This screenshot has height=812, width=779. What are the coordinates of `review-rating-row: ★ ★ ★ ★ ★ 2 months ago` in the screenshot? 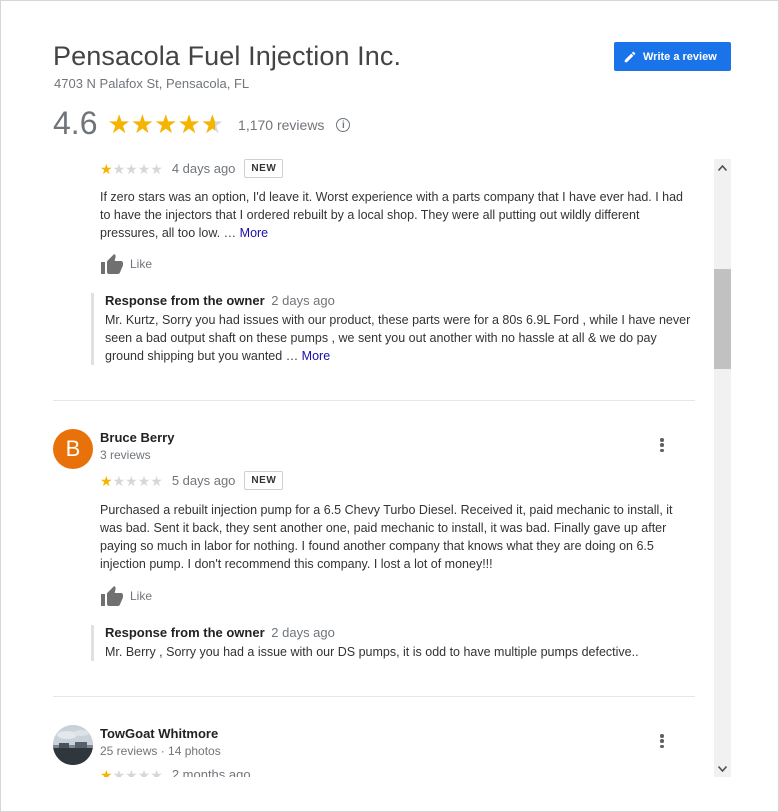 It's located at (175, 772).